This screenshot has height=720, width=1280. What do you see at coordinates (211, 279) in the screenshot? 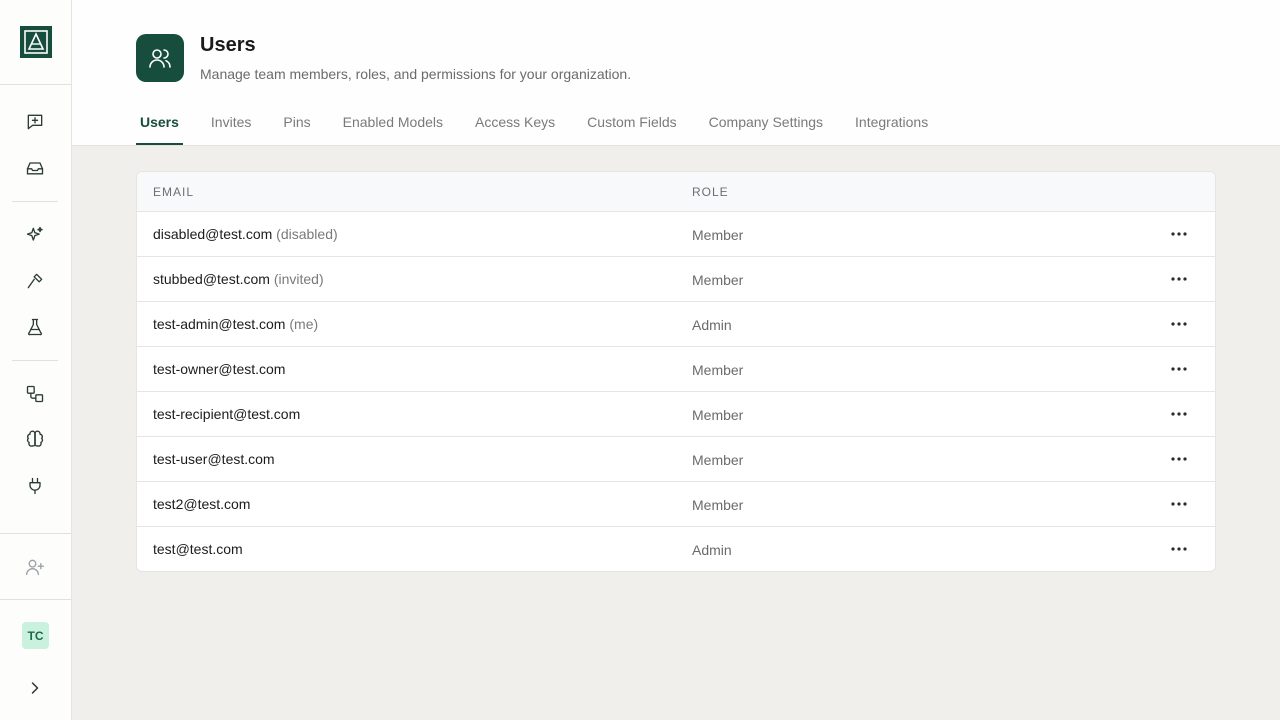
I see `email-text: stubbed@test.com` at bounding box center [211, 279].